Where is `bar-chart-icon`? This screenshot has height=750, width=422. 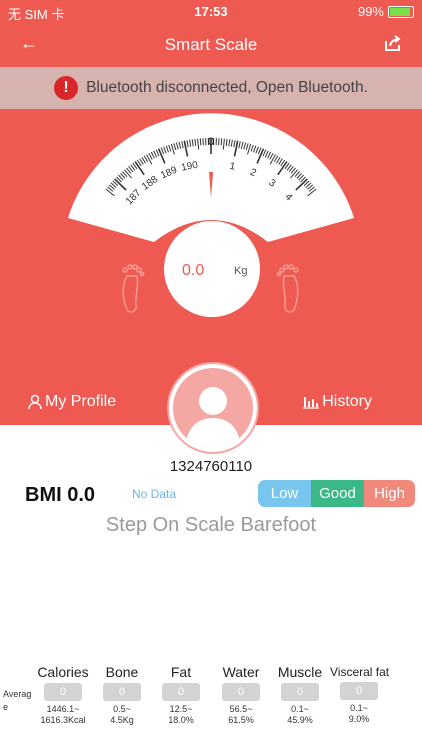
bar-chart-icon is located at coordinates (311, 403).